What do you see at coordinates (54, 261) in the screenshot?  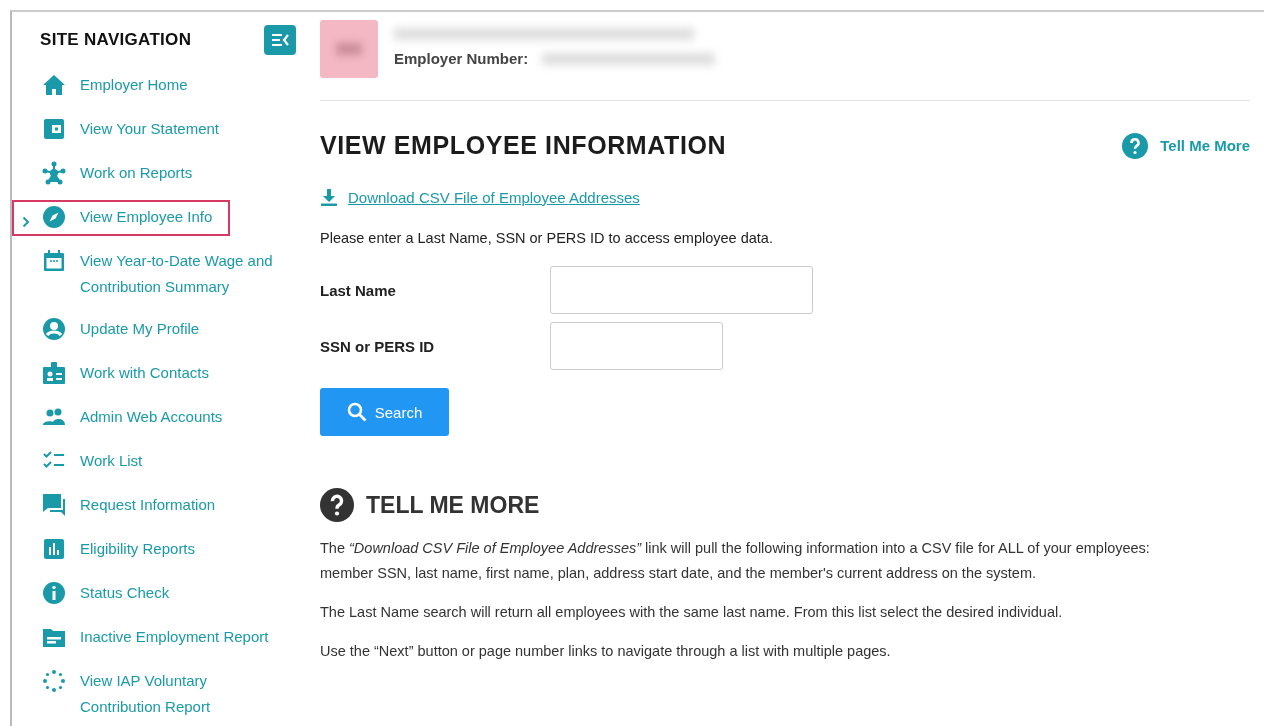 I see `calendar-icon` at bounding box center [54, 261].